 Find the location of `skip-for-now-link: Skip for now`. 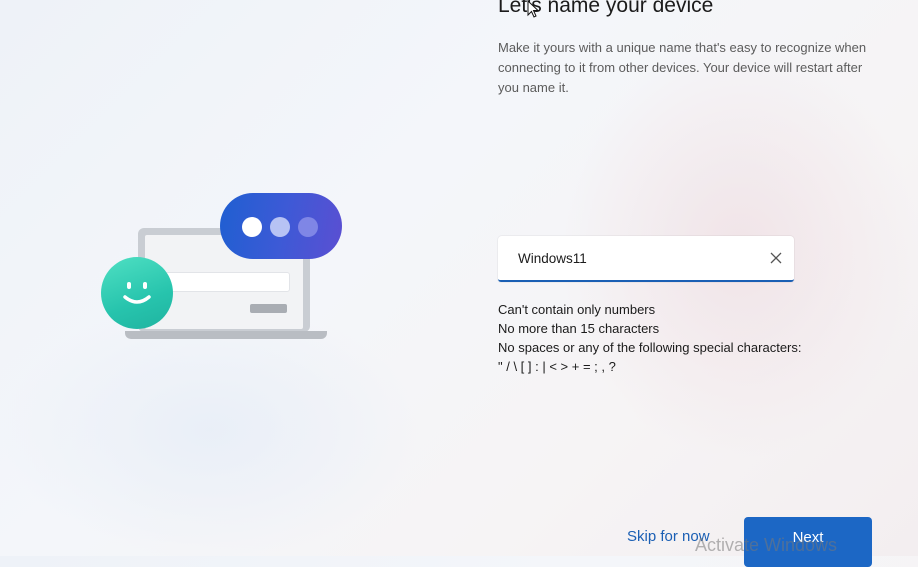

skip-for-now-link: Skip for now is located at coordinates (668, 536).